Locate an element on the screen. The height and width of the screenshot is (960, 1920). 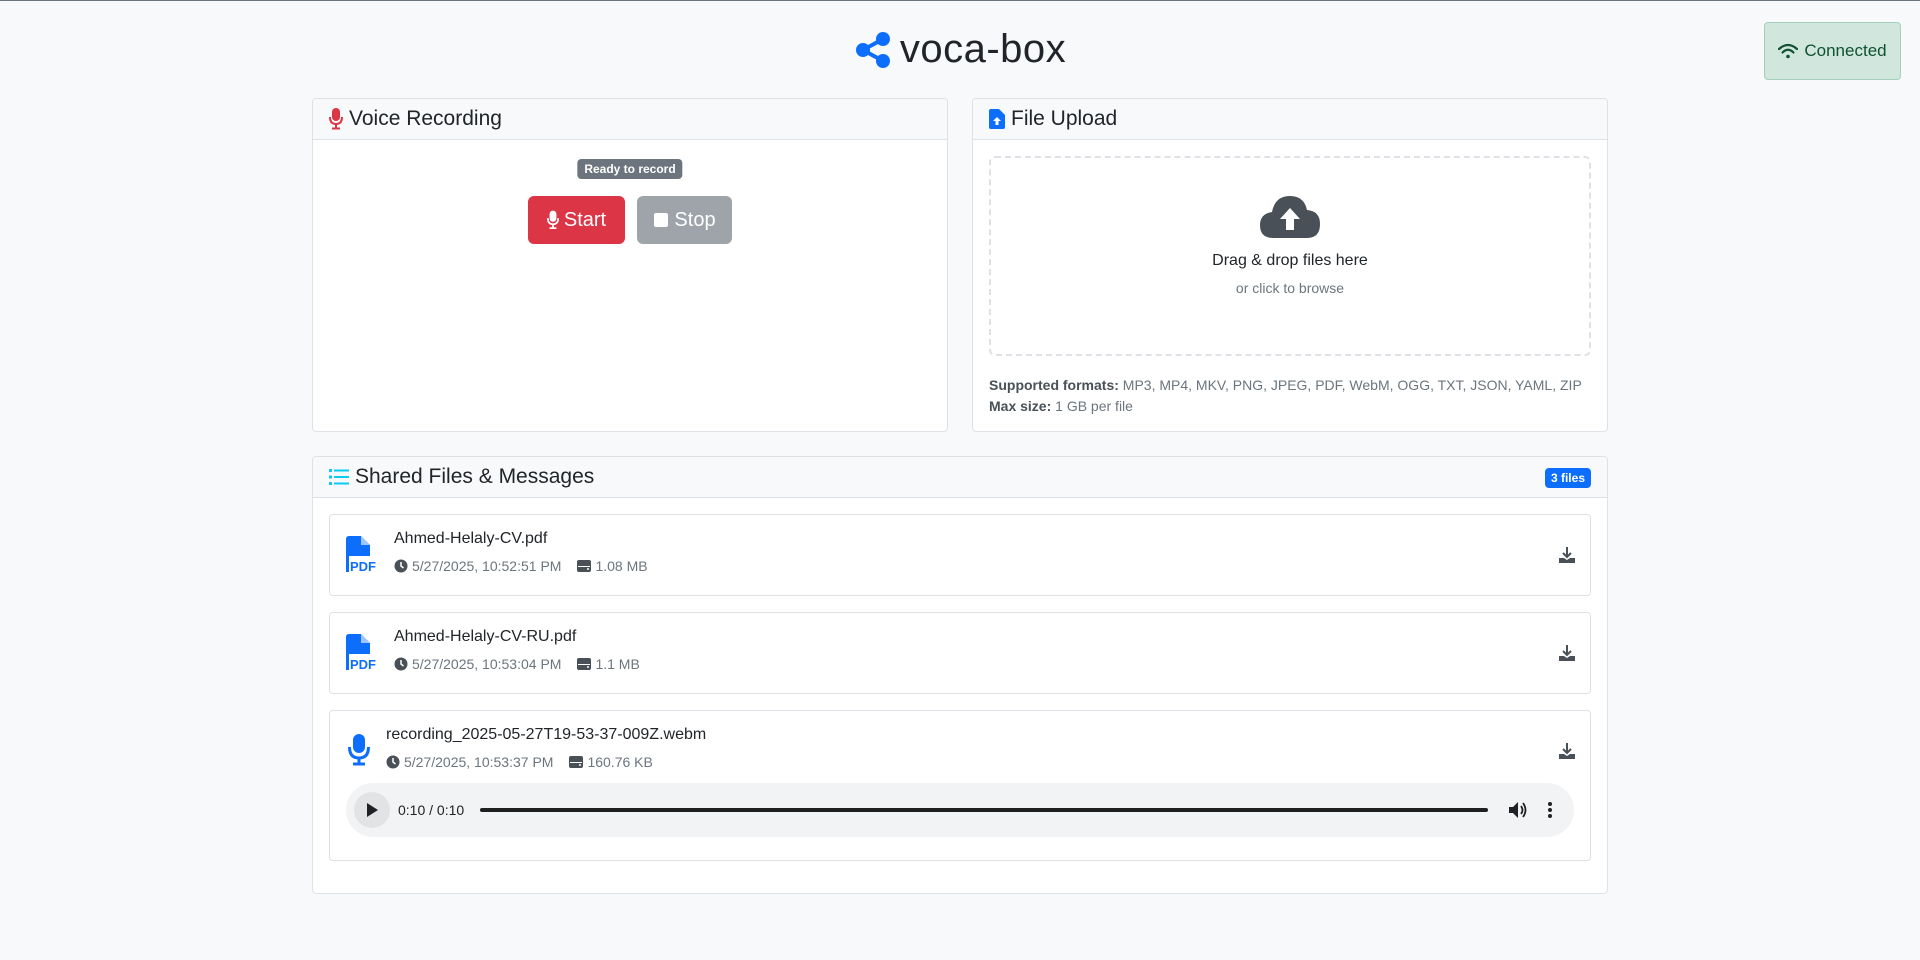
max-size-label: Max size: is located at coordinates (1020, 406).